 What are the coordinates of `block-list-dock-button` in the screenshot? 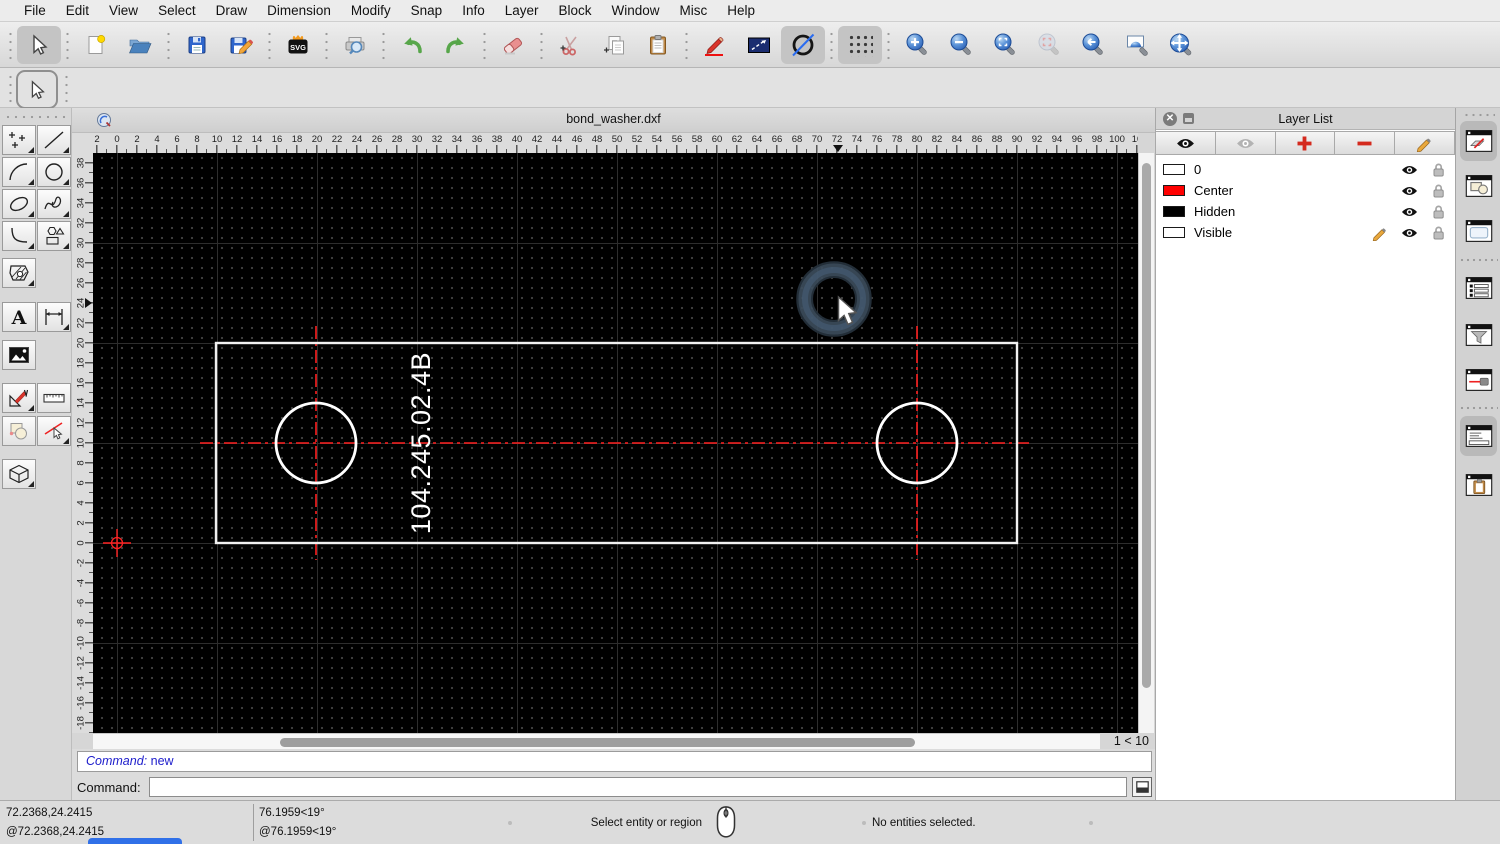 It's located at (1478, 186).